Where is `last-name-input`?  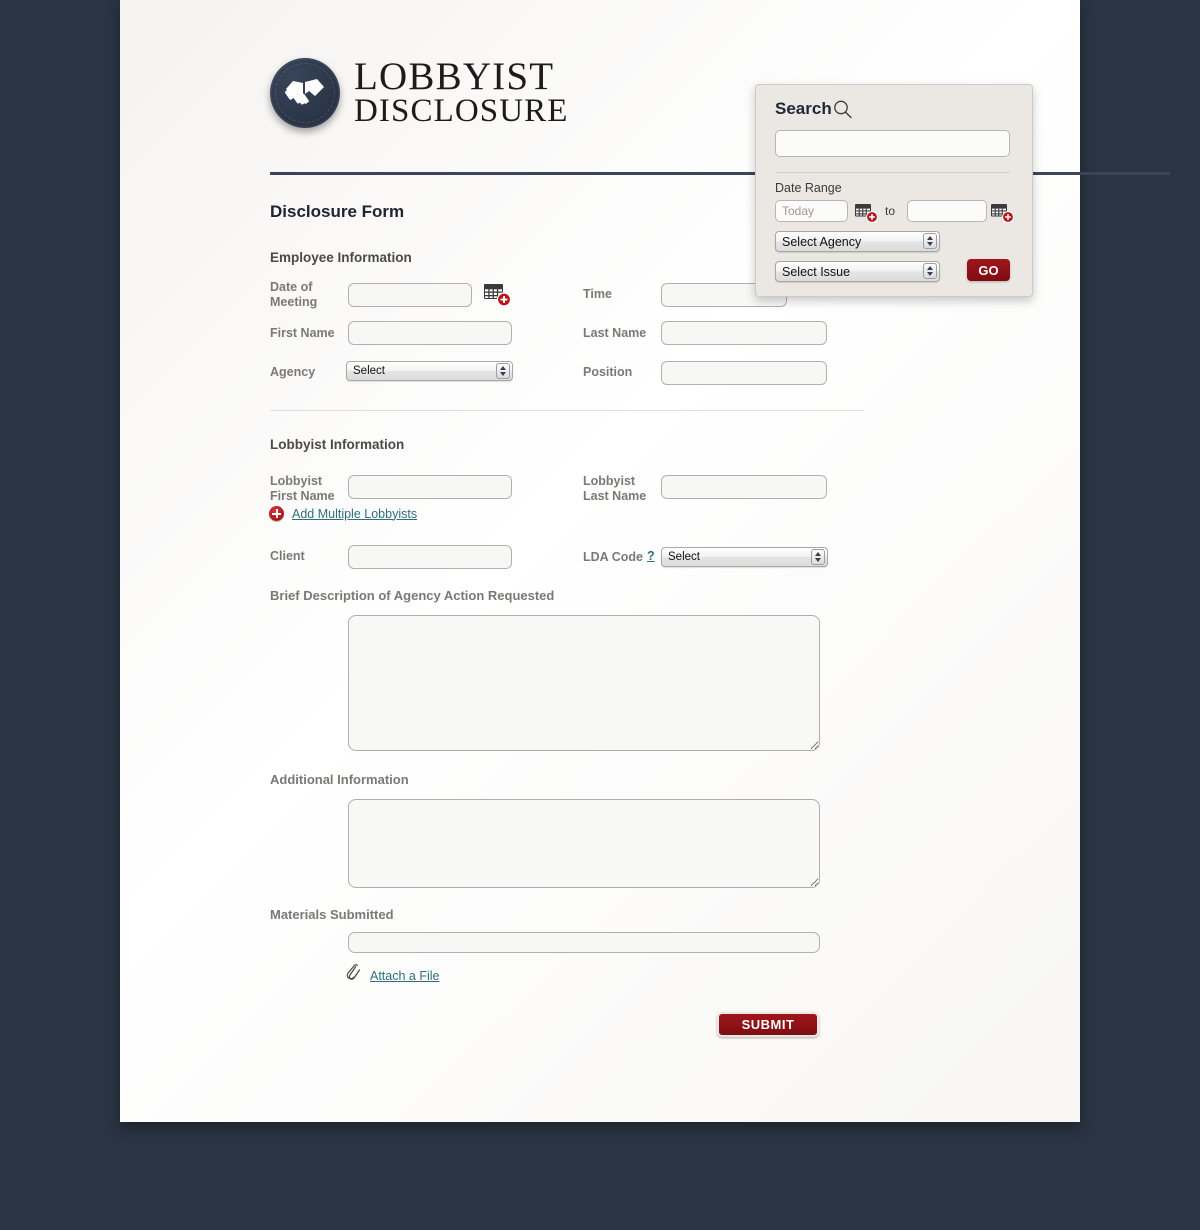 last-name-input is located at coordinates (744, 333).